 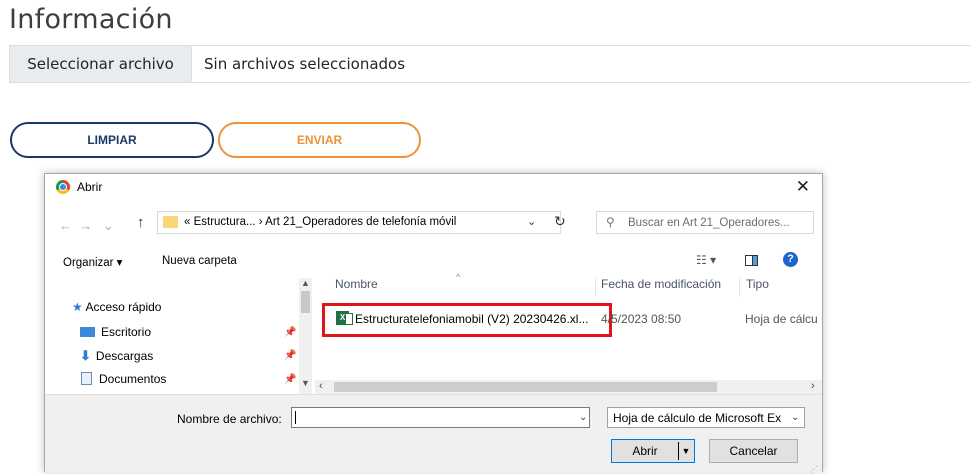 What do you see at coordinates (706, 260) in the screenshot?
I see `view-options-icon: ☷ ▾` at bounding box center [706, 260].